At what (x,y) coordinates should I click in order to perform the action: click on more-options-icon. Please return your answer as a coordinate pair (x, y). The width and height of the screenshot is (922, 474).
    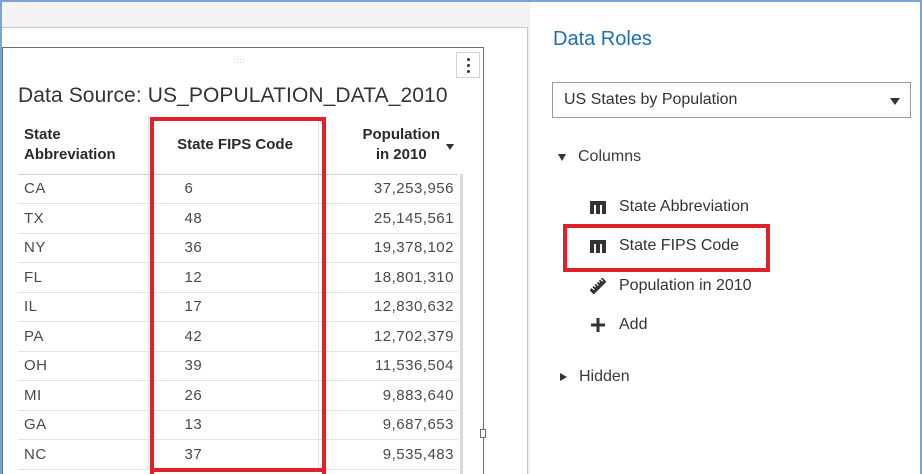
    Looking at the image, I should click on (468, 65).